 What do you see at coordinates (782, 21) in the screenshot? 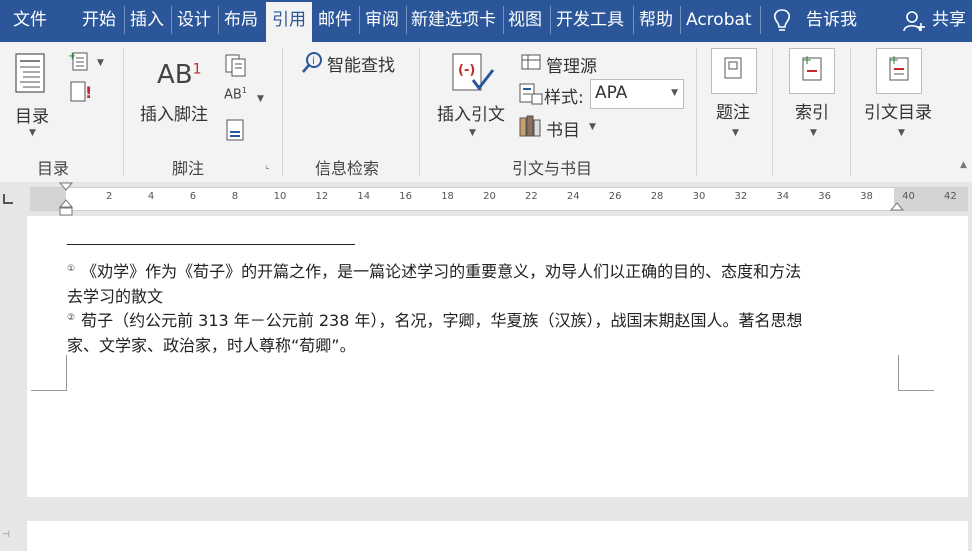
I see `lightbulb-icon` at bounding box center [782, 21].